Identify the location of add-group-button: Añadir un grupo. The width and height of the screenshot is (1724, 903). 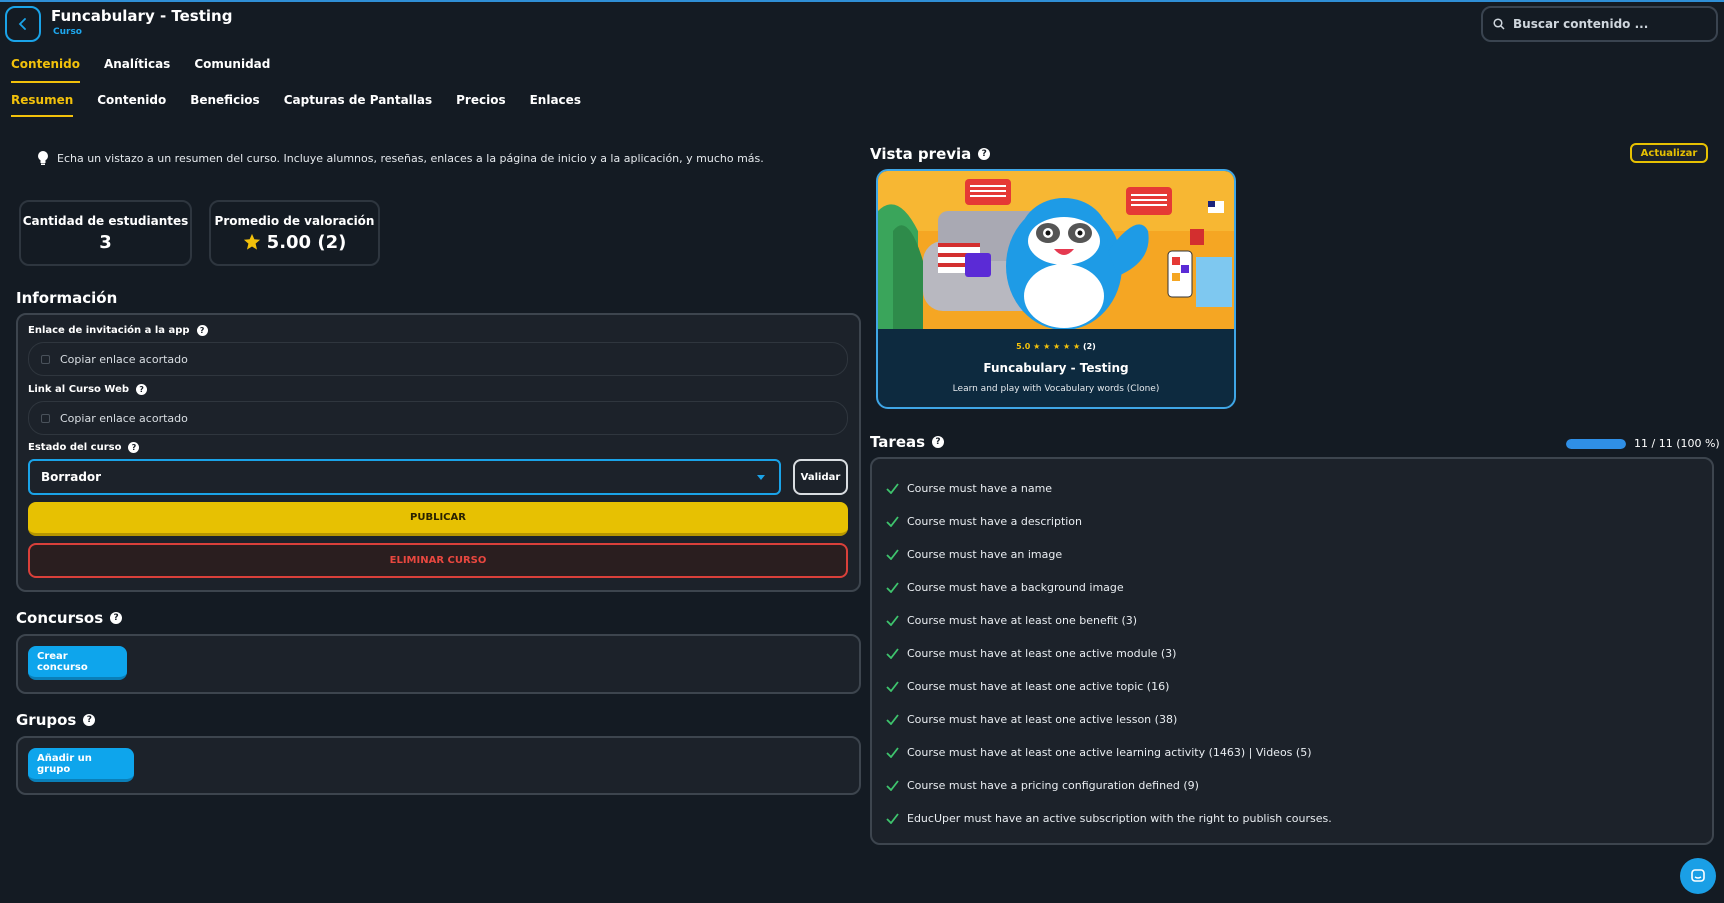
(81, 765).